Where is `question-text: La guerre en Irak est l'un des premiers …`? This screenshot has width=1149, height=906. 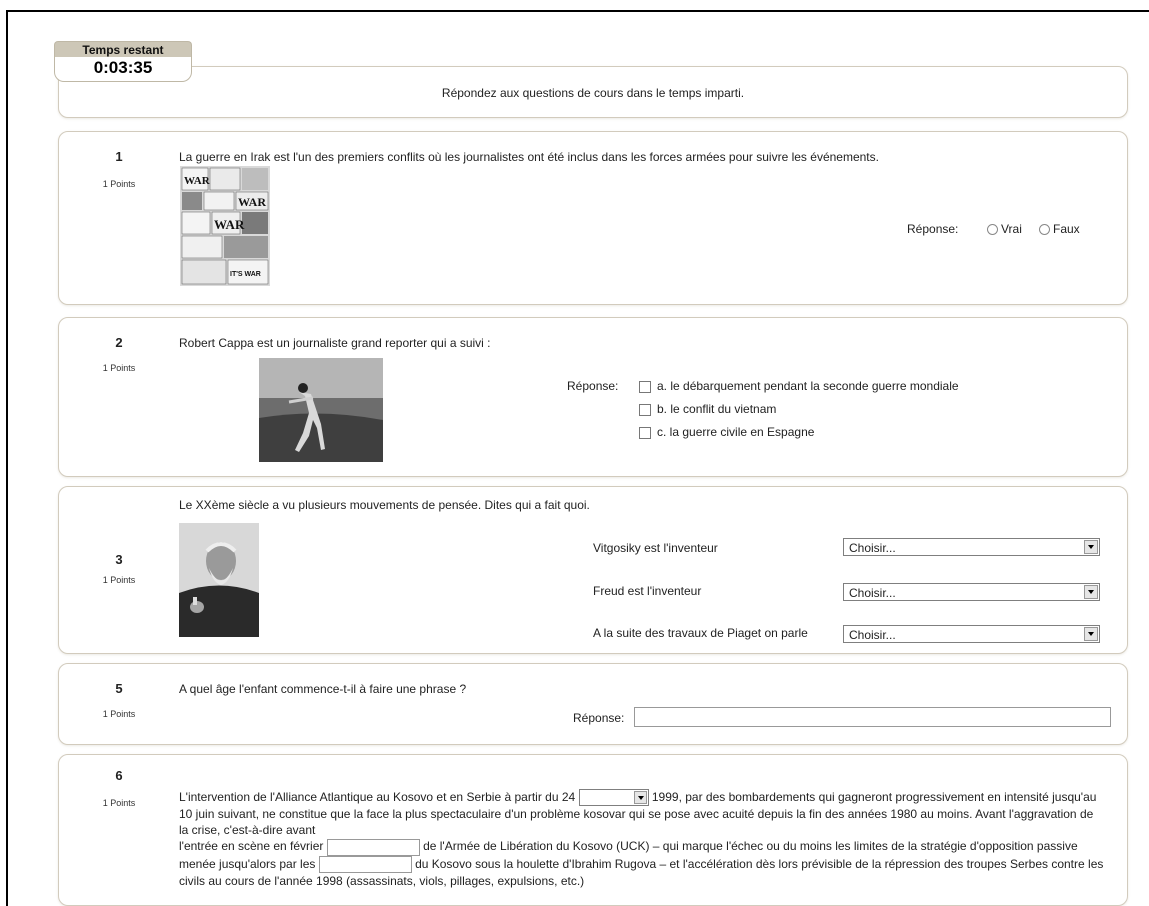
question-text: La guerre en Irak est l'un des premiers … is located at coordinates (529, 157).